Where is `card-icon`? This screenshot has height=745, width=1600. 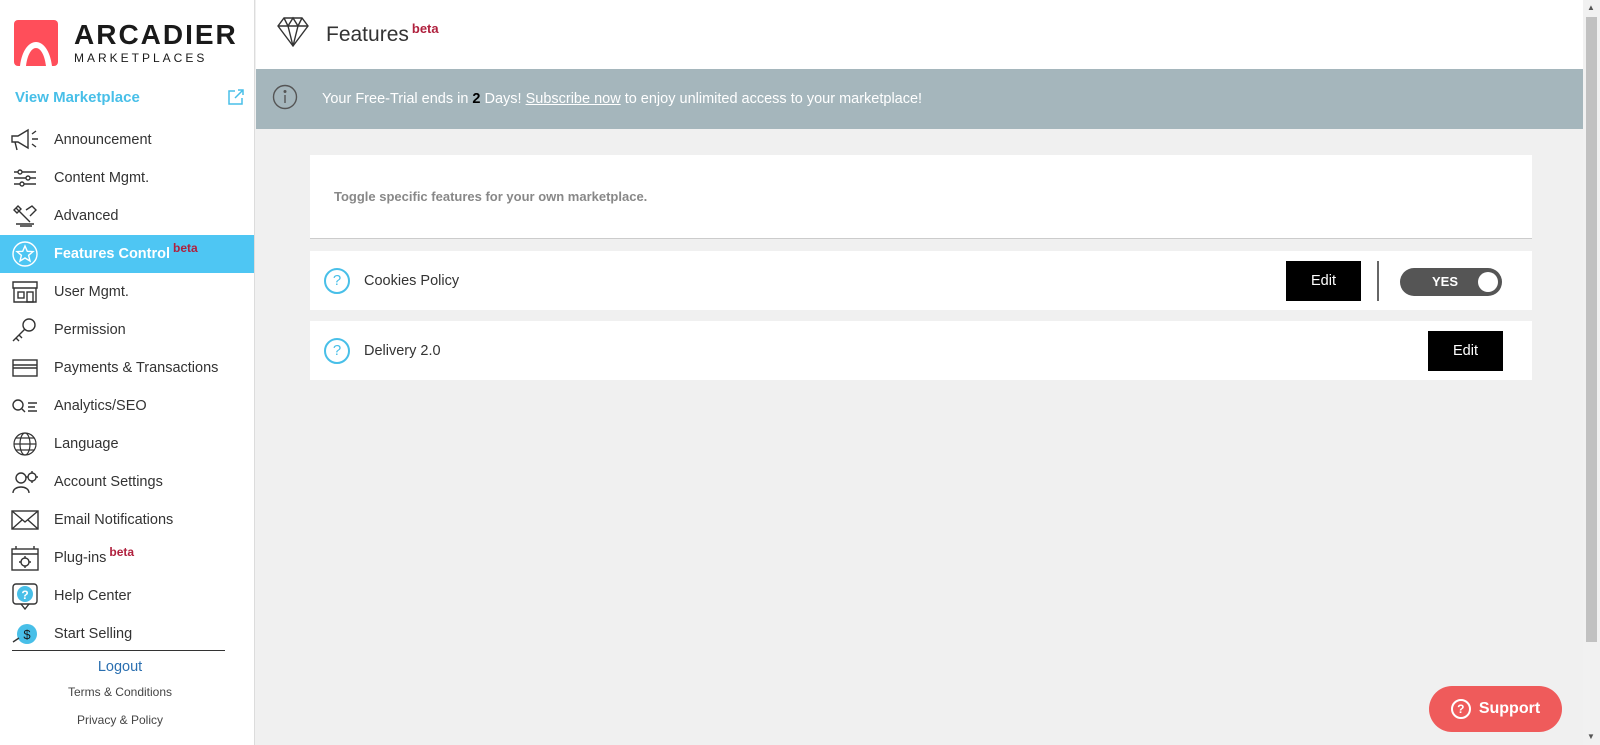
card-icon is located at coordinates (25, 368).